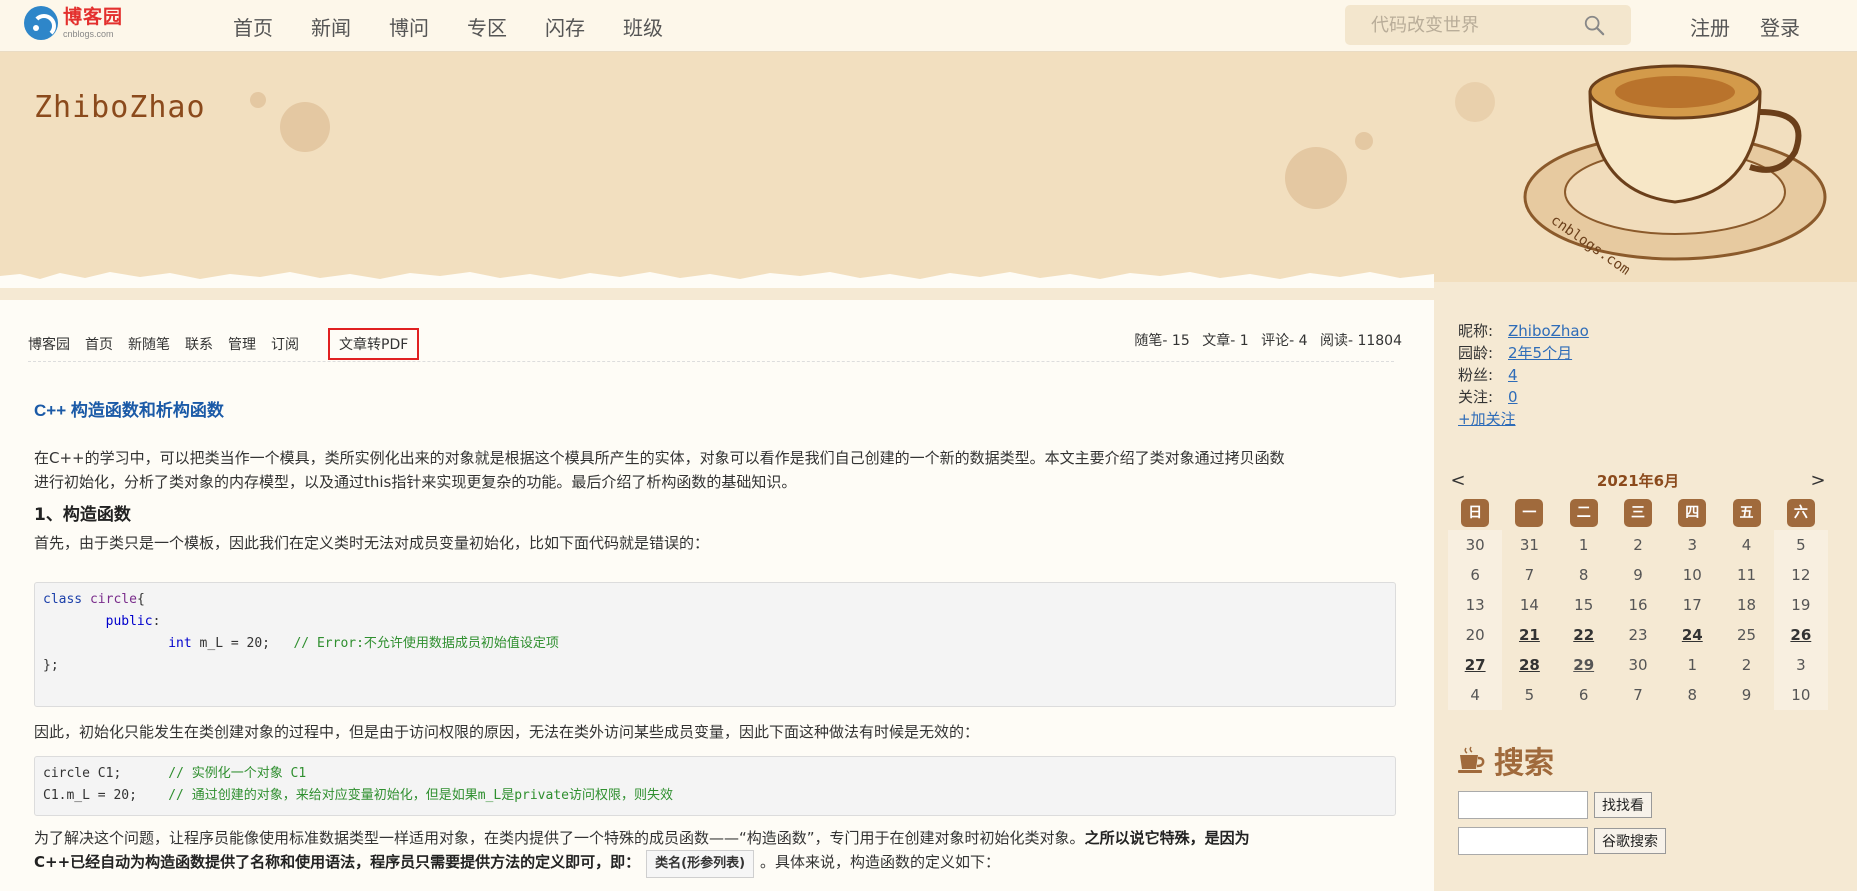 This screenshot has height=891, width=1857. What do you see at coordinates (1540, 353) in the screenshot?
I see `profile-age: 2年5个月` at bounding box center [1540, 353].